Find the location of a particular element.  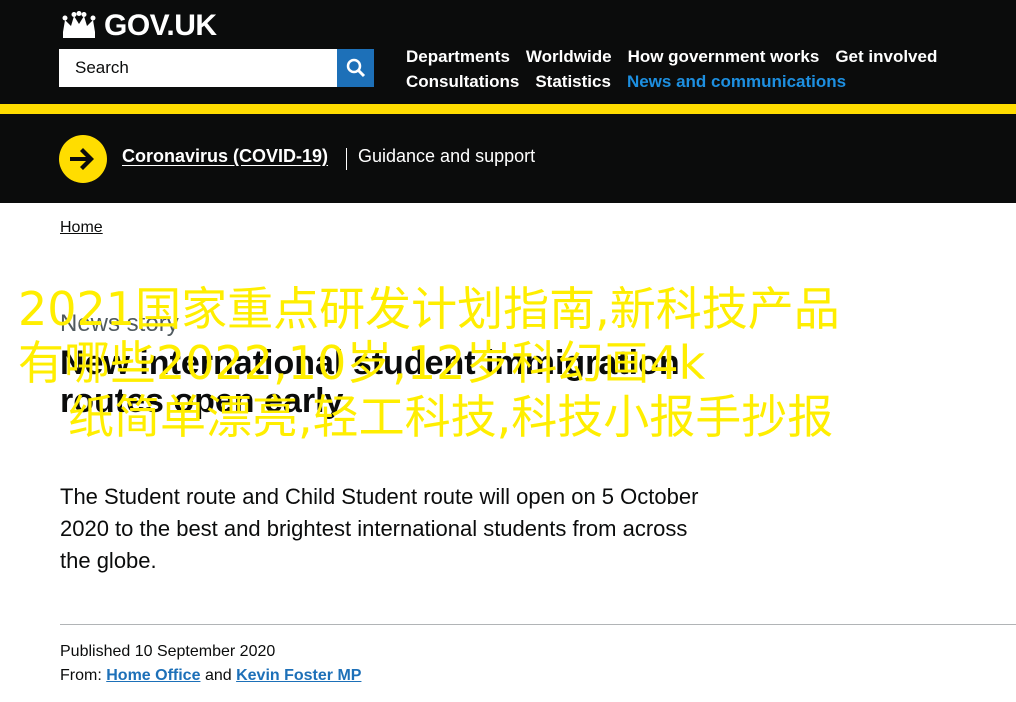

covid-link: Coronavirus (COVID-19) is located at coordinates (225, 156).